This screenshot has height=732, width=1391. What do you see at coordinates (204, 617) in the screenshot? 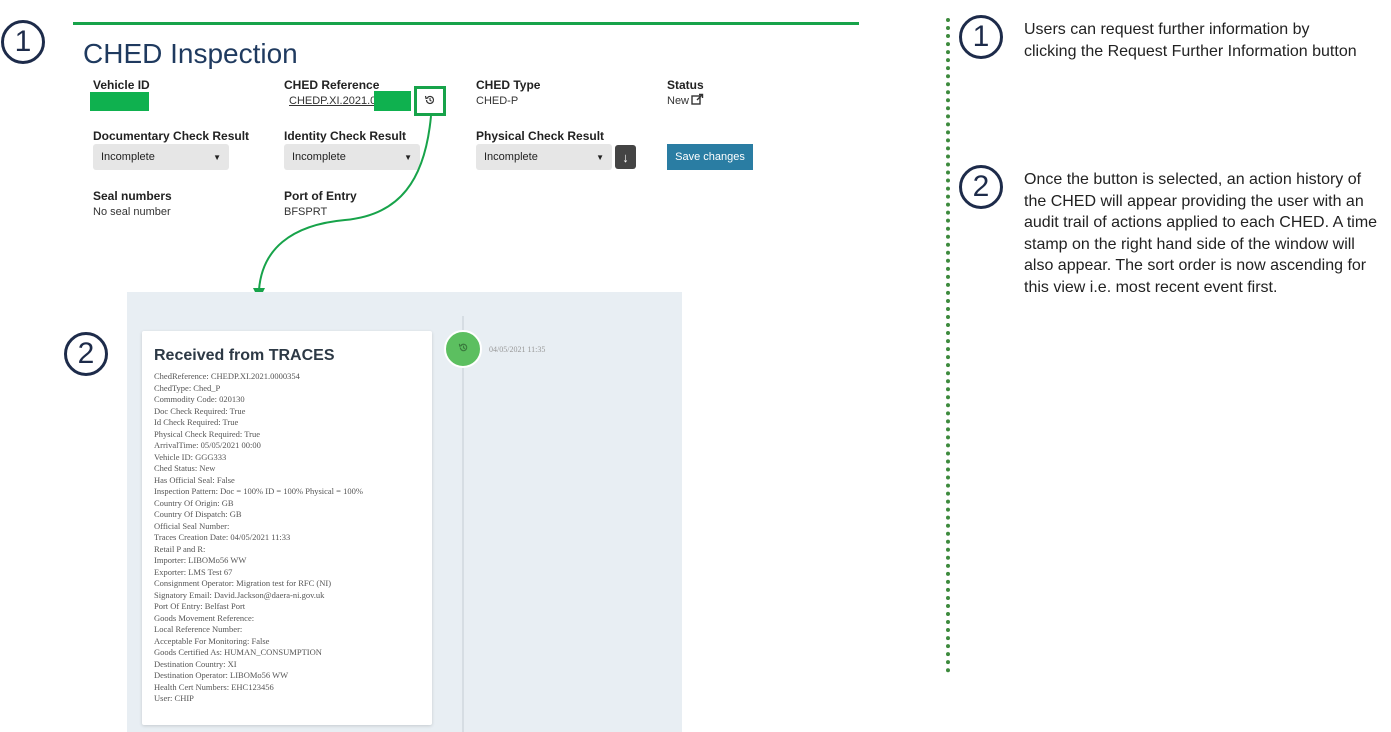
I see `event-detail-line: Goods Movement Reference:` at bounding box center [204, 617].